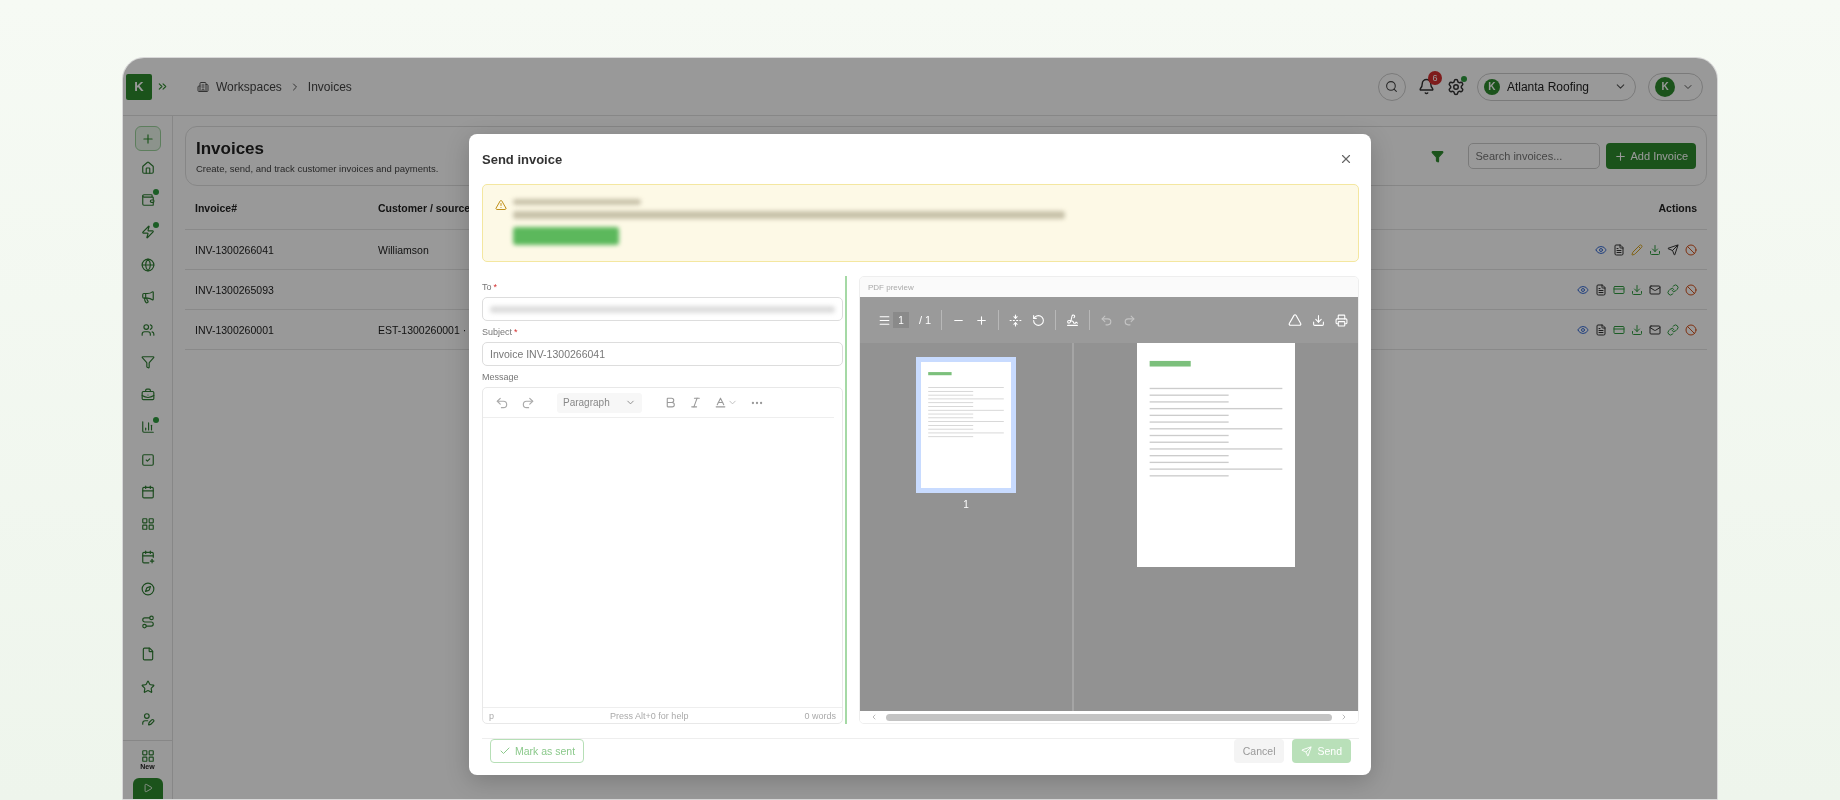  I want to click on dialog-title: Send invoice, so click(522, 159).